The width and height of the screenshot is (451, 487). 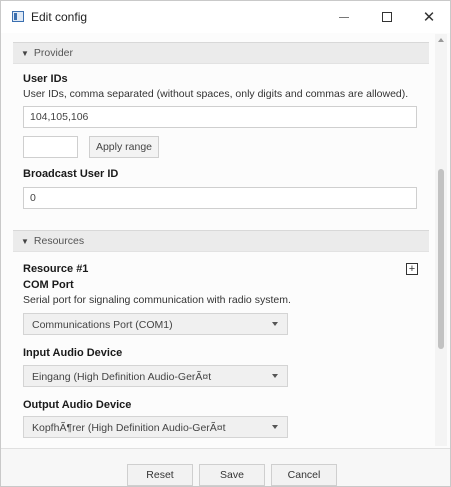 I want to click on app-window-icon, so click(x=18, y=16).